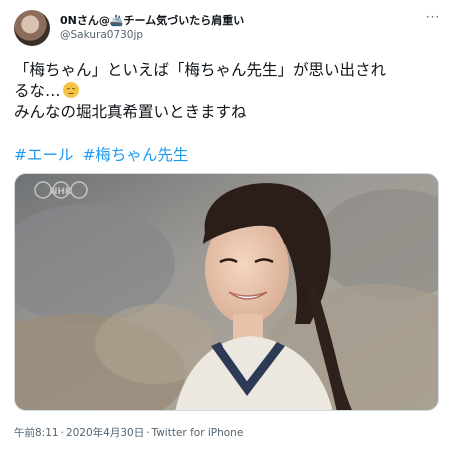 This screenshot has height=451, width=453. I want to click on hashtag-link: #エール, so click(44, 155).